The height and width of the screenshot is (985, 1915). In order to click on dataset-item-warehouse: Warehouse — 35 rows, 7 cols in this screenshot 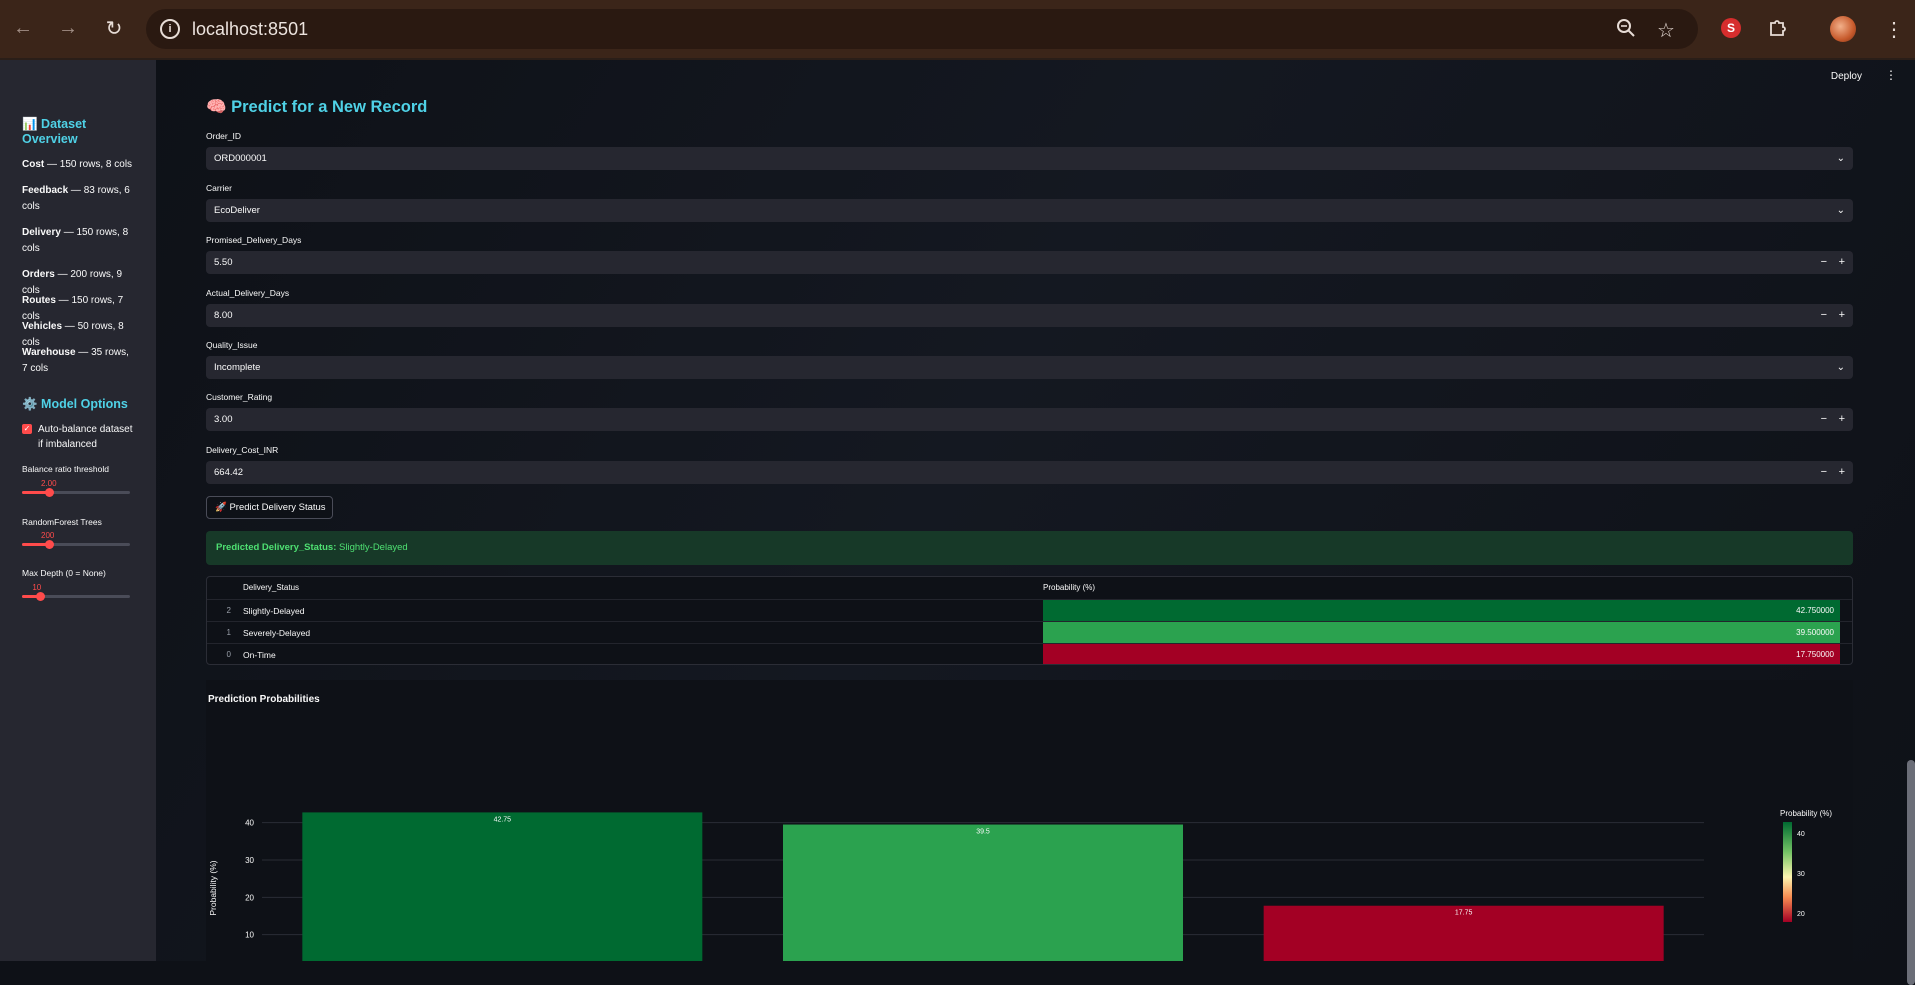, I will do `click(75, 360)`.